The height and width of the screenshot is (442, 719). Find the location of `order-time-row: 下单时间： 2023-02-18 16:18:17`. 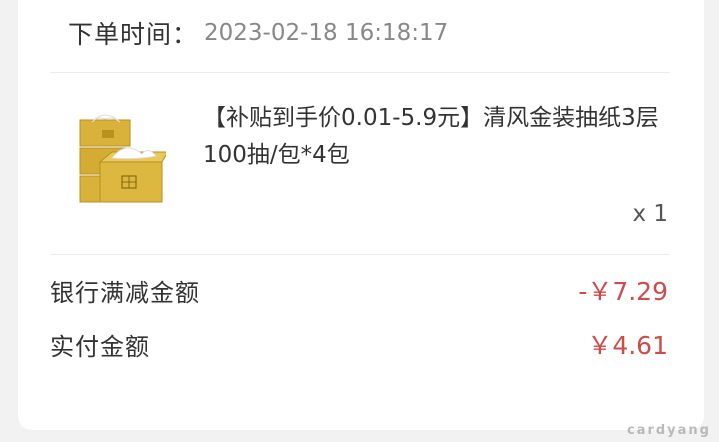

order-time-row: 下单时间： 2023-02-18 16:18:17 is located at coordinates (258, 33).